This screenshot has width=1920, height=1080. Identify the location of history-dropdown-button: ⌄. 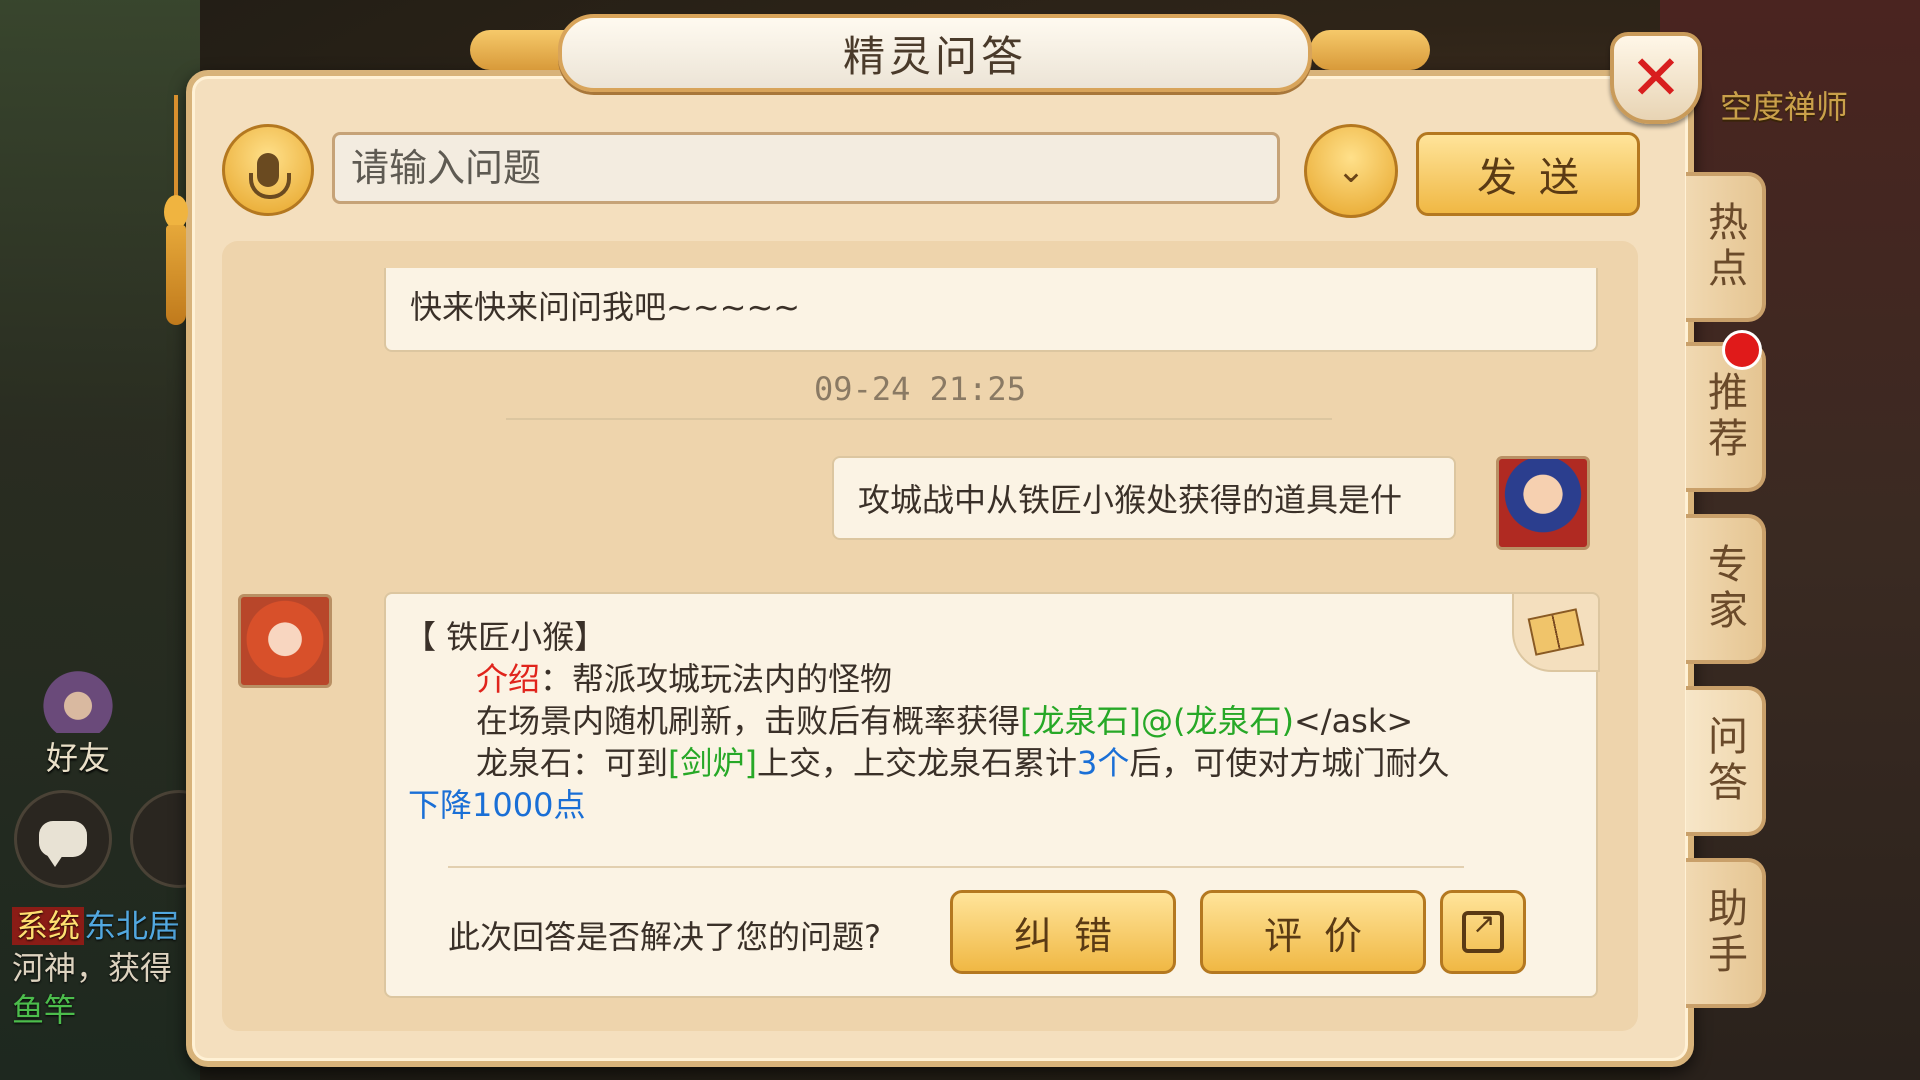
(1351, 171).